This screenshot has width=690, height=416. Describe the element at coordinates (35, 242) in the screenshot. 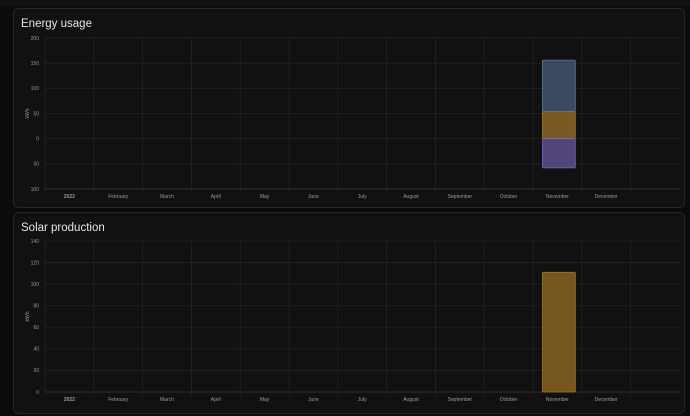

I see `y-tick-label: 140` at that location.